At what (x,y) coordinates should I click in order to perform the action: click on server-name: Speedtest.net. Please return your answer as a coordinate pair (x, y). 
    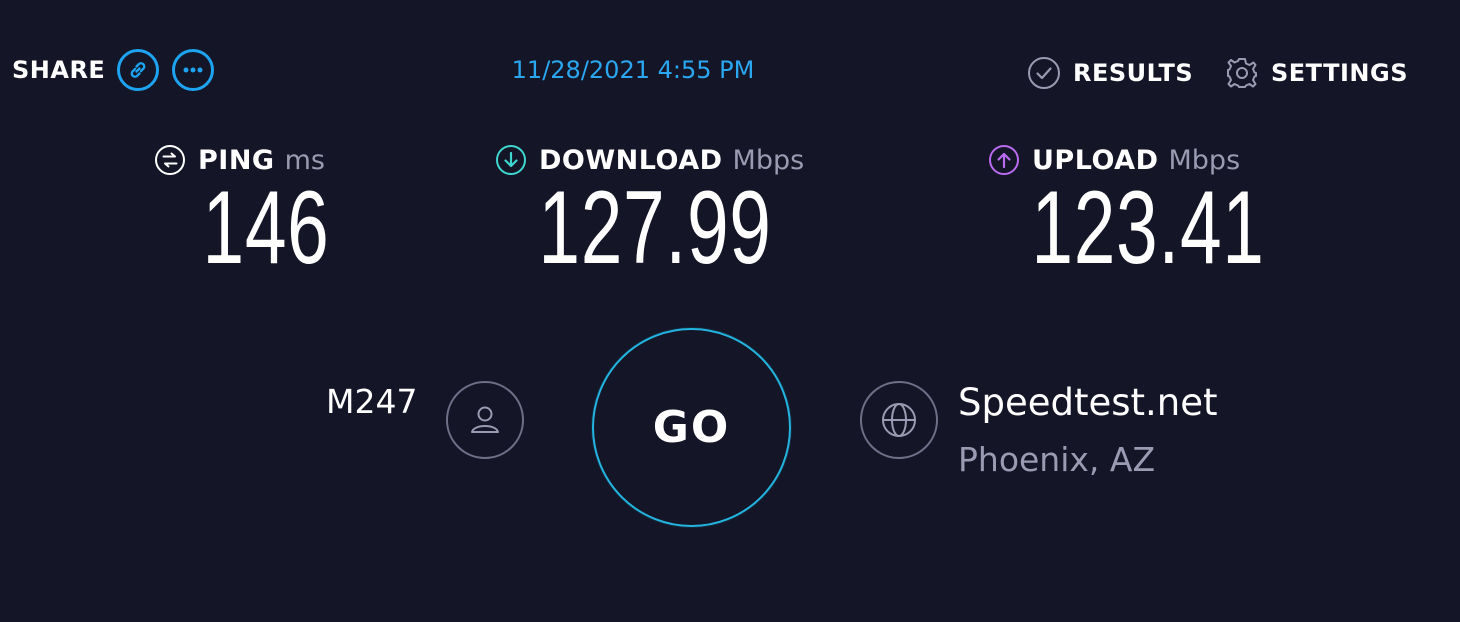
    Looking at the image, I should click on (1088, 402).